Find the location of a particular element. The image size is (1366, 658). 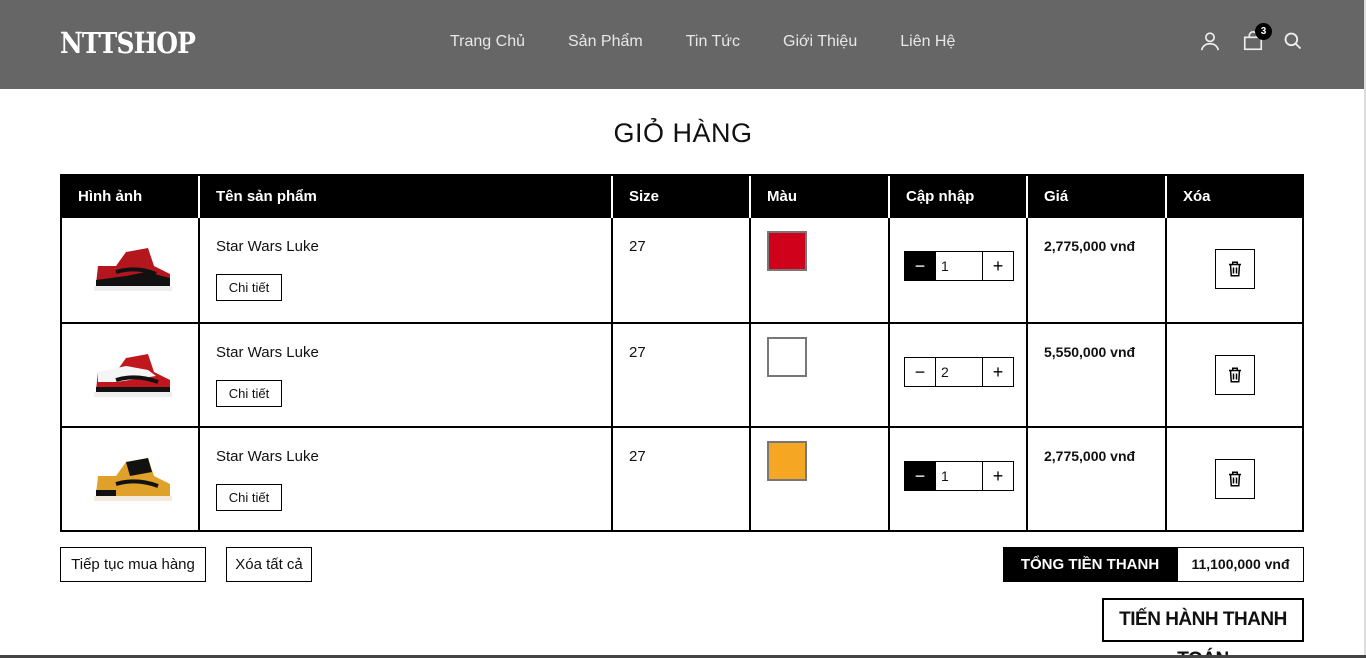

site-logo: NTTSHOP is located at coordinates (128, 43).